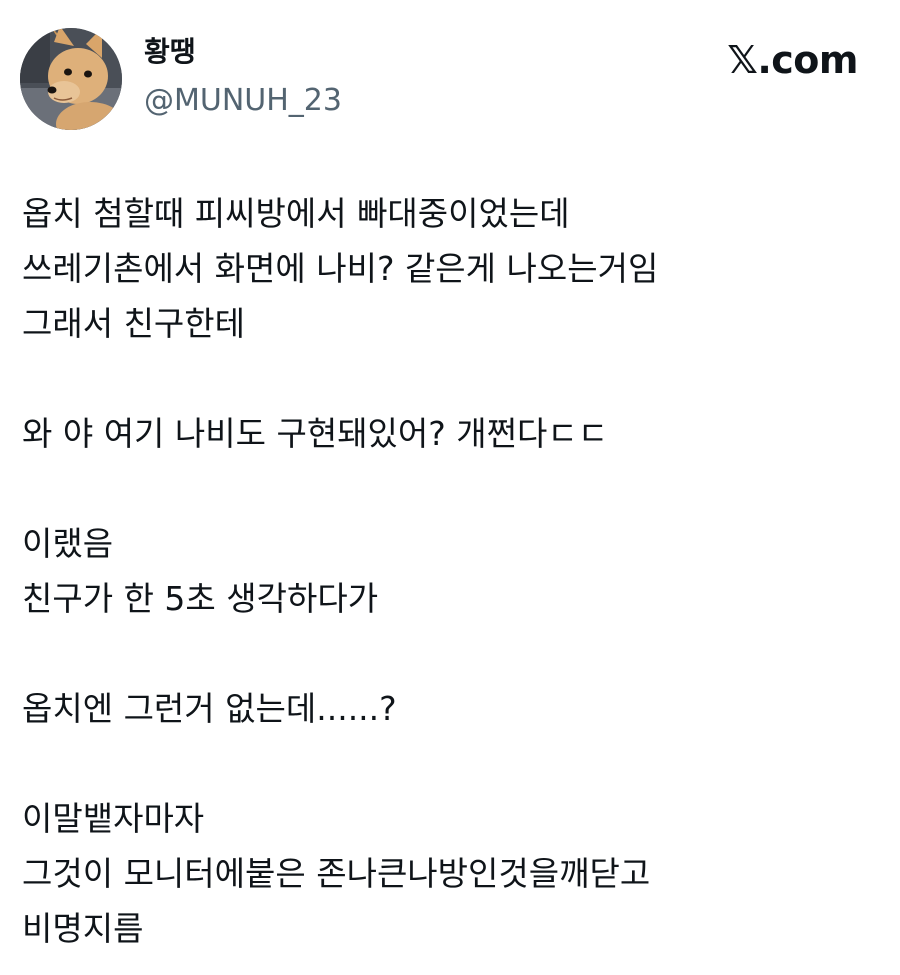  I want to click on author-avatar, so click(71, 79).